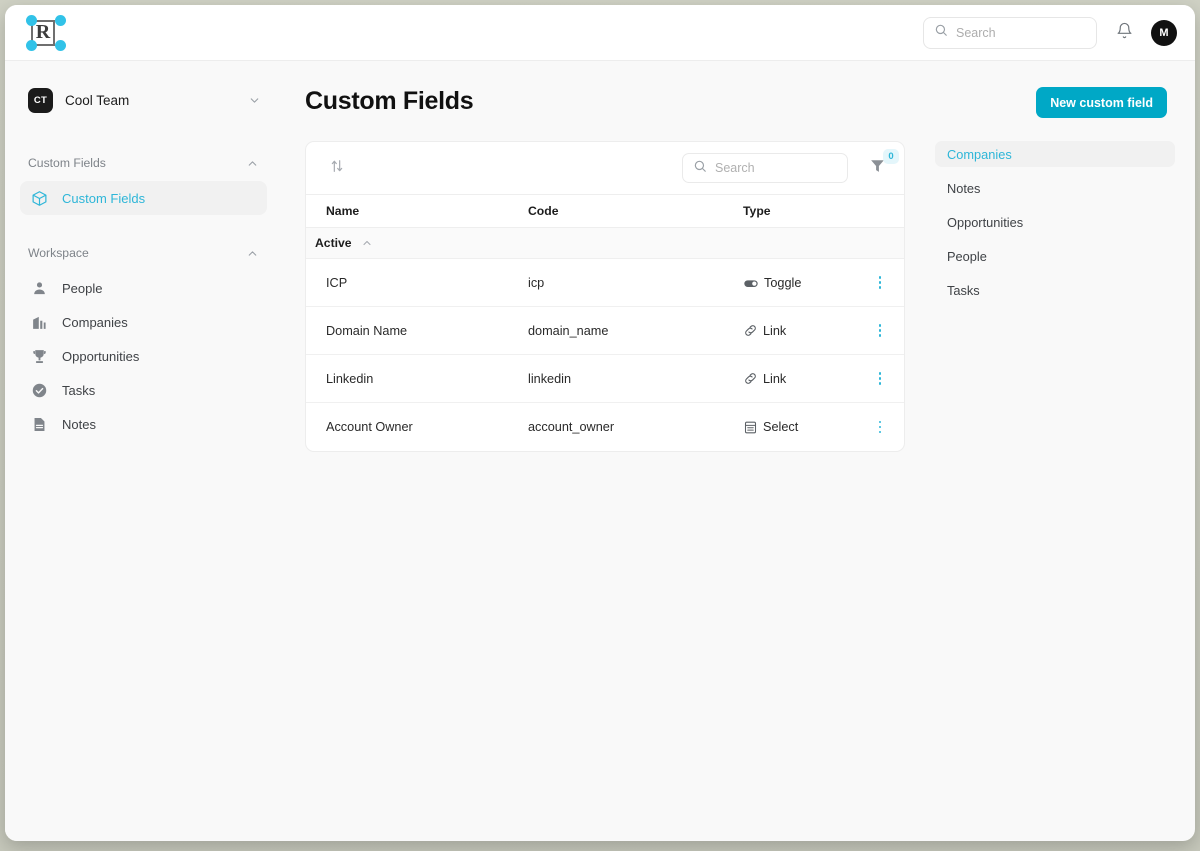 This screenshot has width=1200, height=851. What do you see at coordinates (568, 330) in the screenshot?
I see `cell-code: domain_name` at bounding box center [568, 330].